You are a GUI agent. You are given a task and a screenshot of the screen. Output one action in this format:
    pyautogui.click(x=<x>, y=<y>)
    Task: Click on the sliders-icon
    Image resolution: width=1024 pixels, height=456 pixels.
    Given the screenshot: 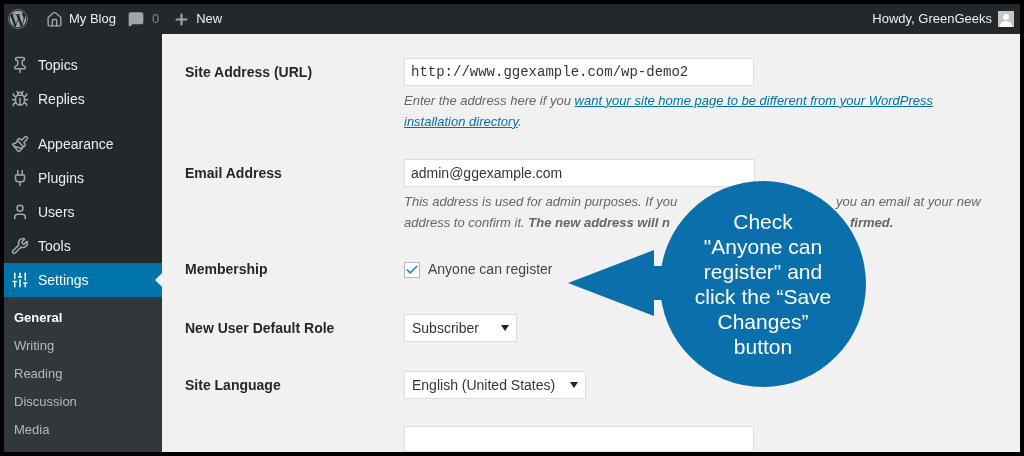 What is the action you would take?
    pyautogui.click(x=20, y=280)
    